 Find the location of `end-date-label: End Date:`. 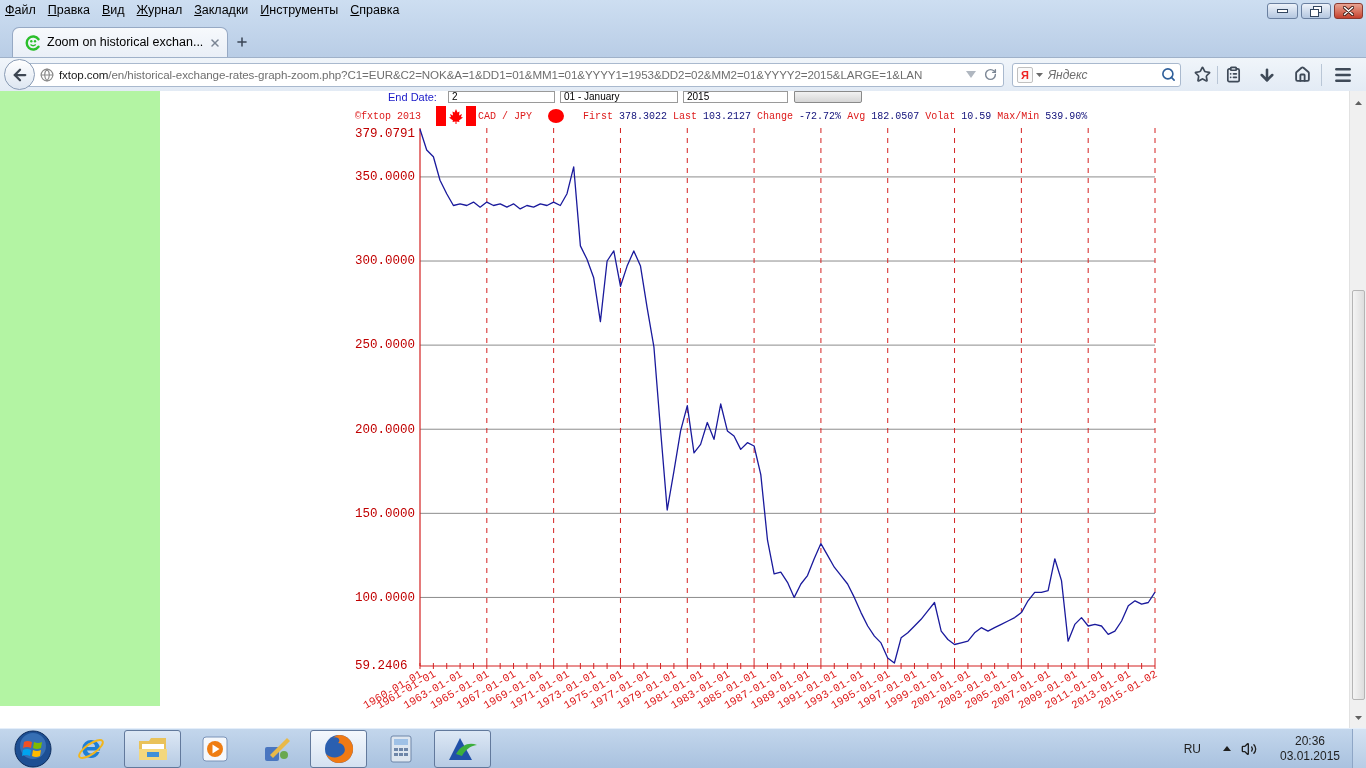

end-date-label: End Date: is located at coordinates (413, 97).